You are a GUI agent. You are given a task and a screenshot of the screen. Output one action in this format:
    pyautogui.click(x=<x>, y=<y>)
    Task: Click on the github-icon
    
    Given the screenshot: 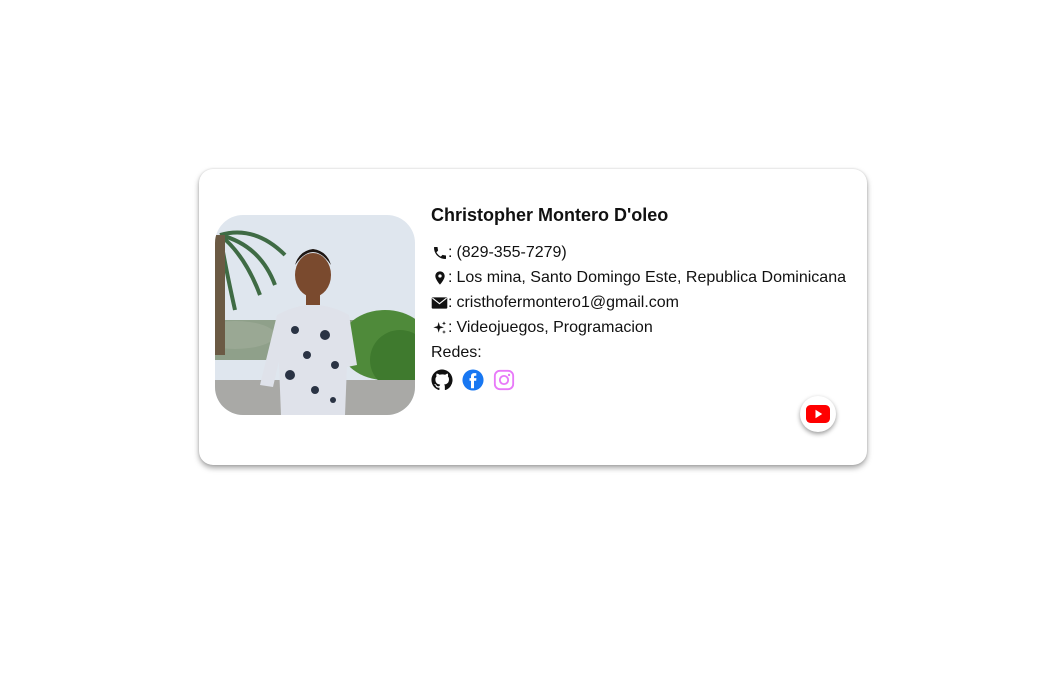 What is the action you would take?
    pyautogui.click(x=442, y=380)
    